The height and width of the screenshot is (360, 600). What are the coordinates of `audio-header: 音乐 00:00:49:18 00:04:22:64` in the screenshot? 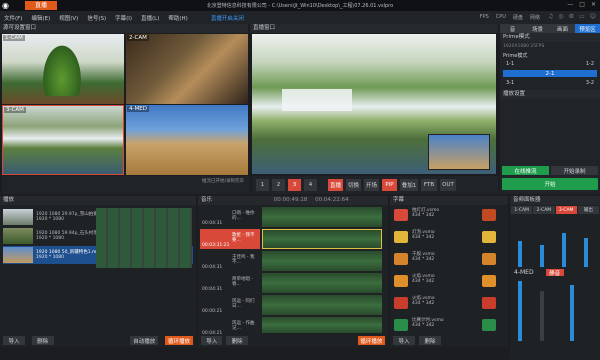 It's located at (293, 200).